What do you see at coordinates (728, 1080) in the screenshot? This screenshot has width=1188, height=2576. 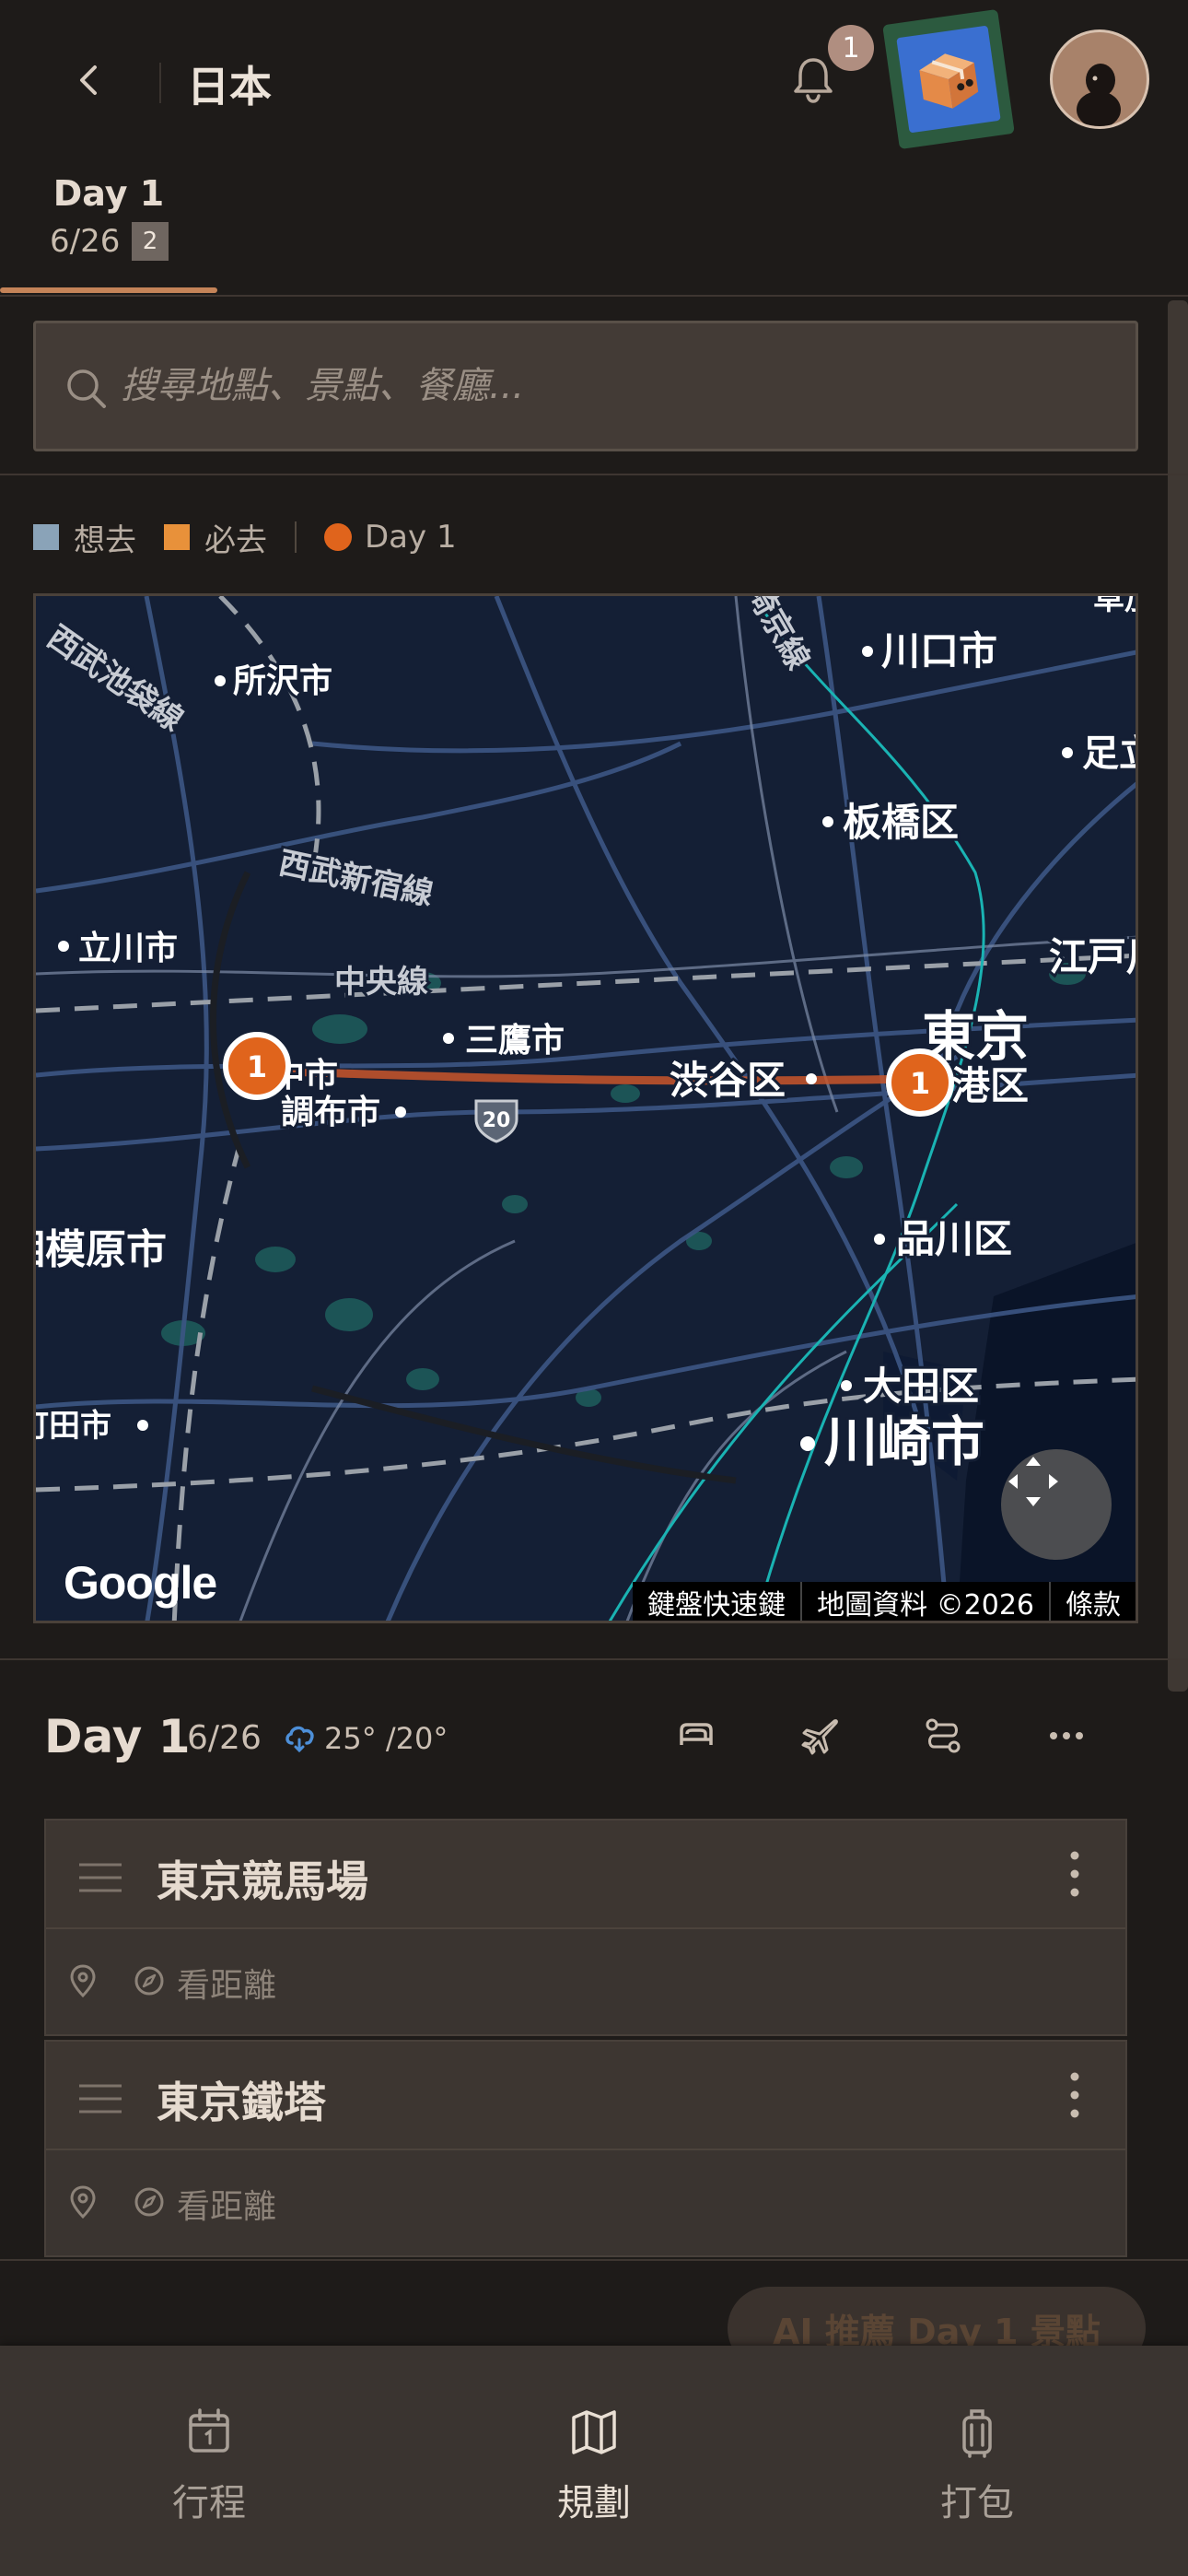 I see `map-label: 渋谷区` at bounding box center [728, 1080].